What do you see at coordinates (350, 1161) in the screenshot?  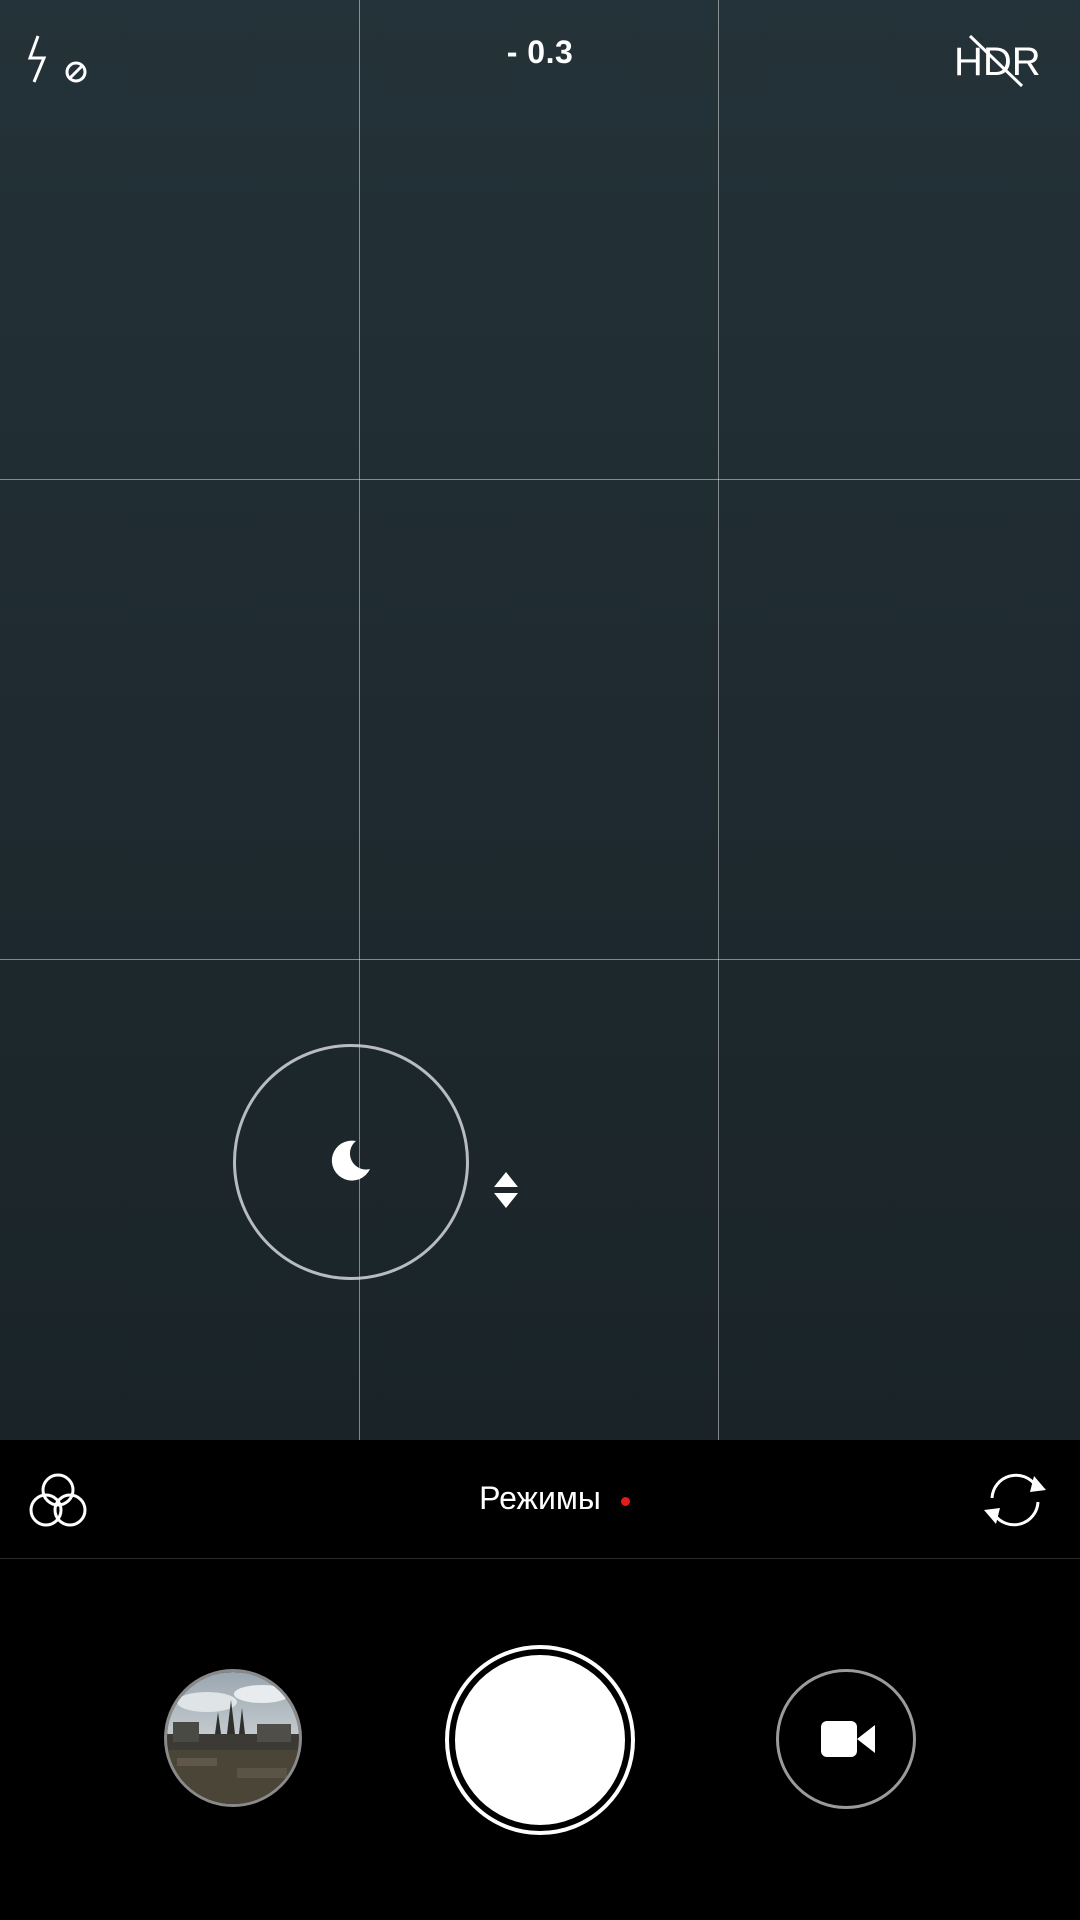 I see `moon-icon` at bounding box center [350, 1161].